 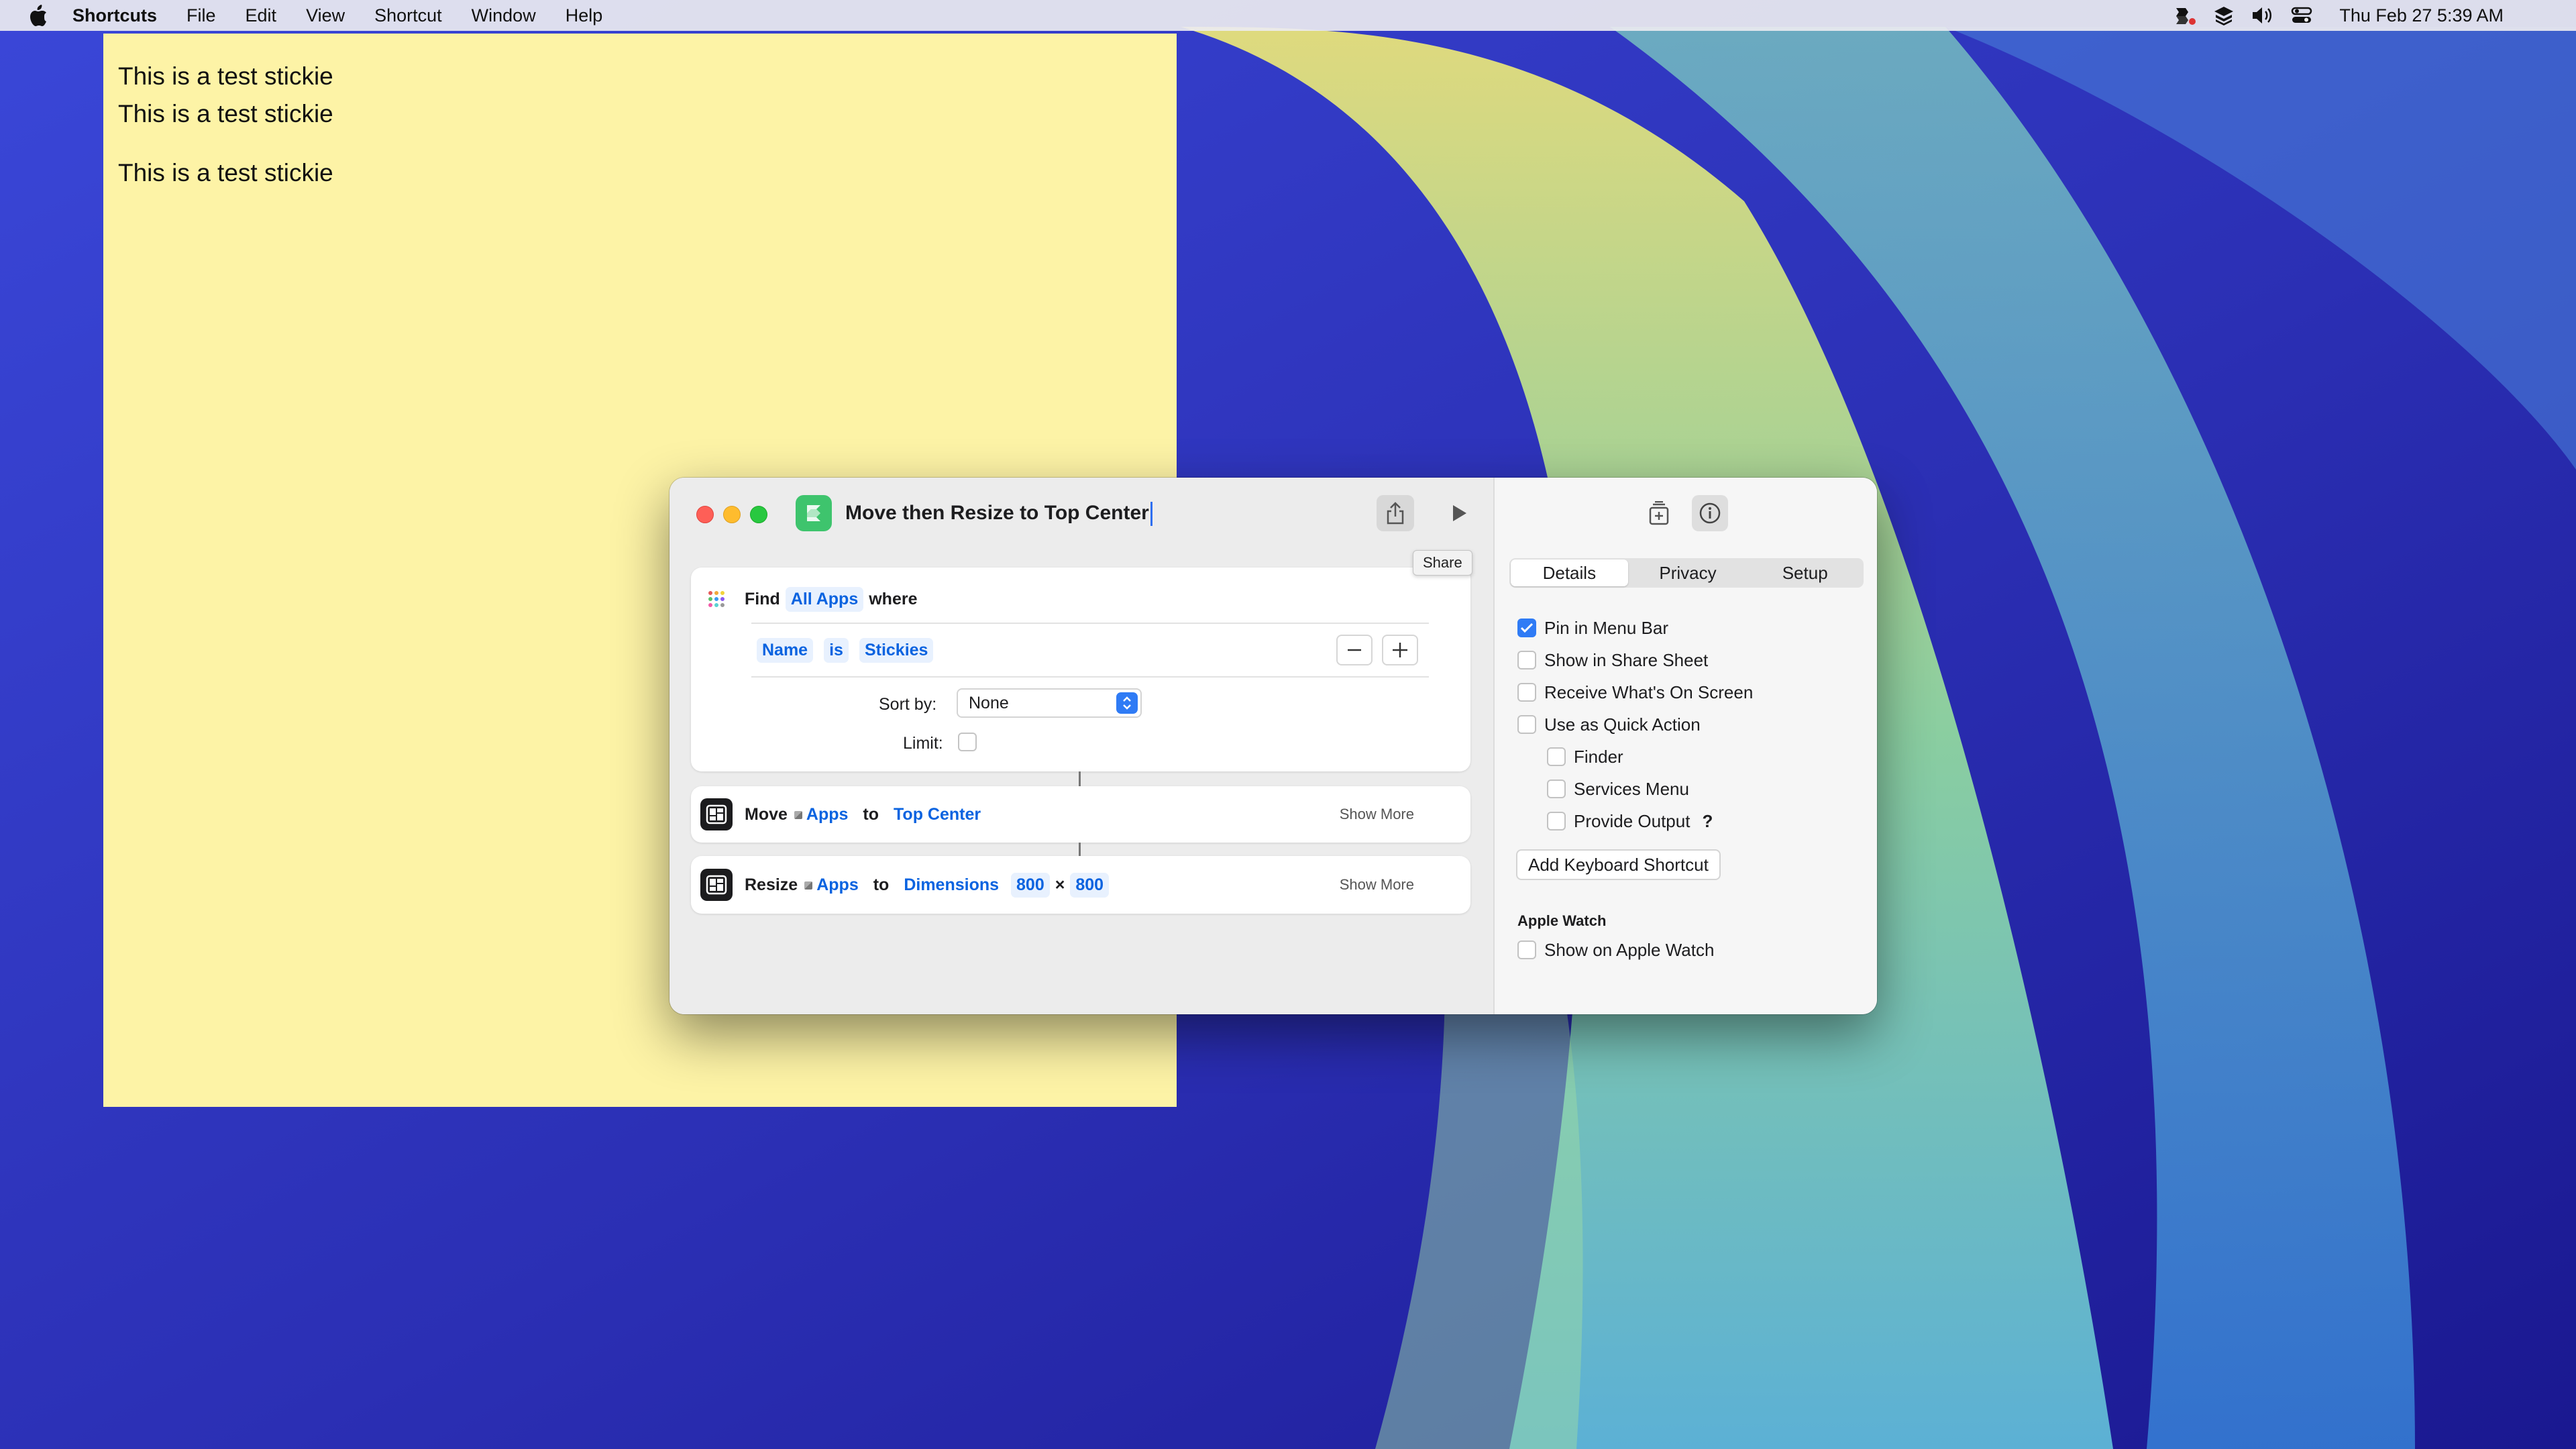 I want to click on tab-privacy: Privacy, so click(x=1688, y=572).